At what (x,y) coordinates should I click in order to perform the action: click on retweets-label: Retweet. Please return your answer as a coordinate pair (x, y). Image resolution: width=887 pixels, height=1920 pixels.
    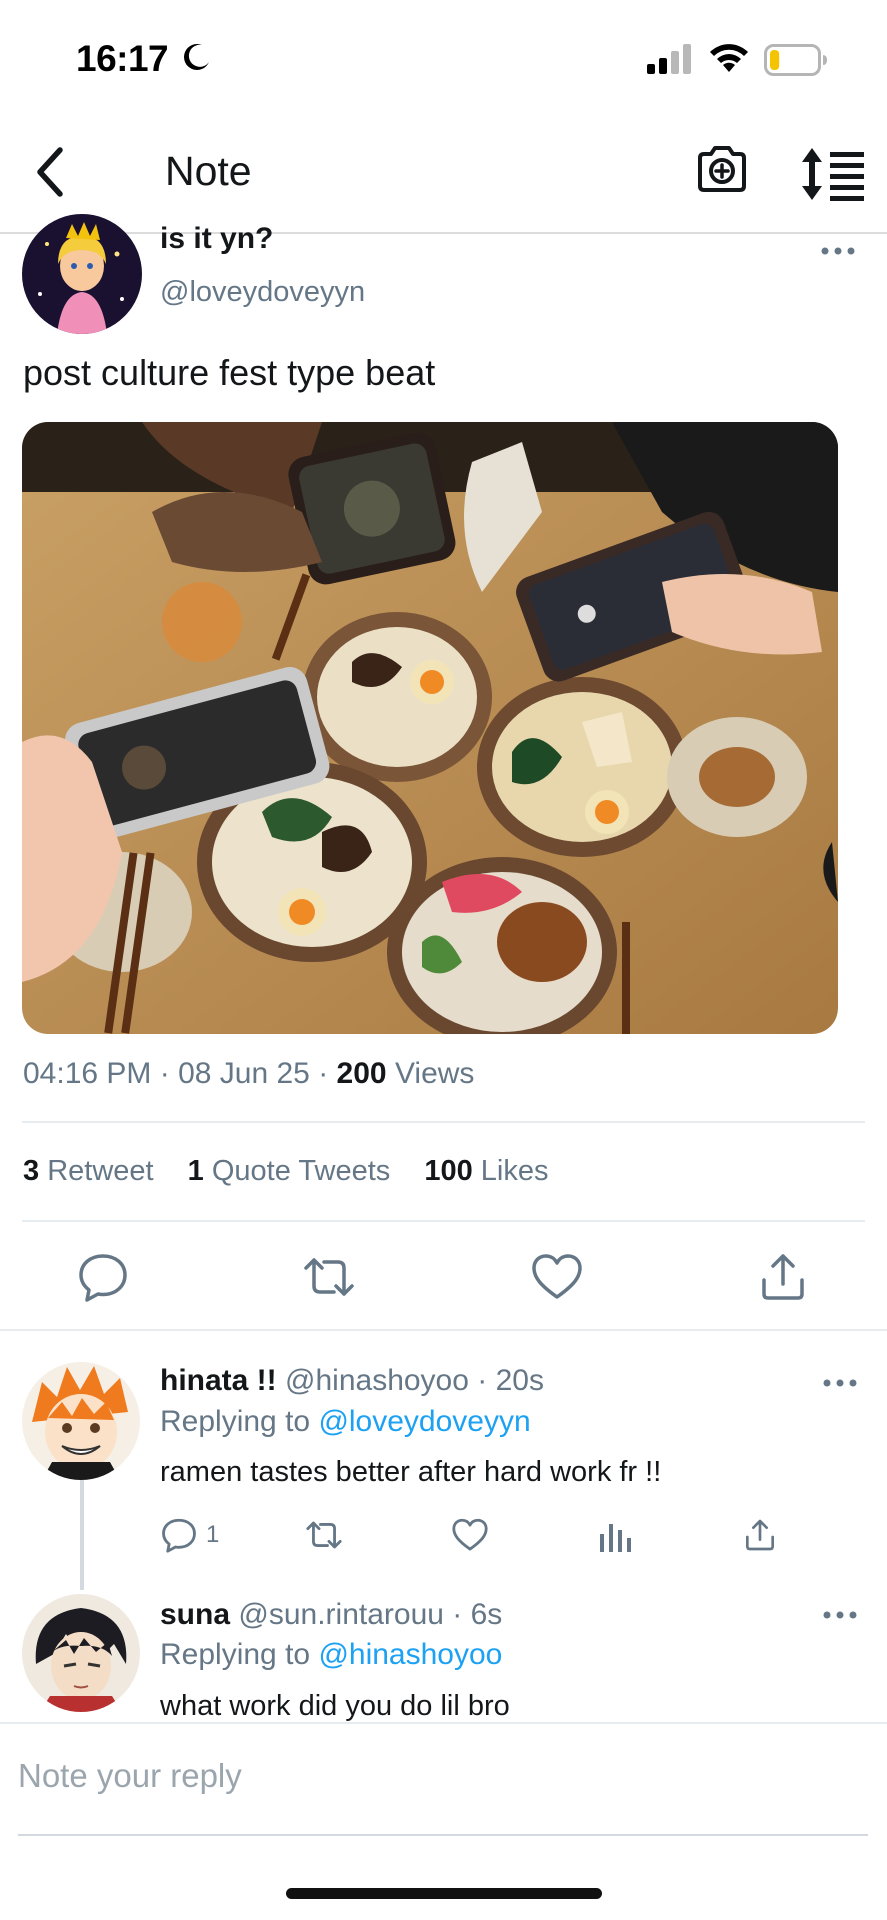
    Looking at the image, I should click on (100, 1171).